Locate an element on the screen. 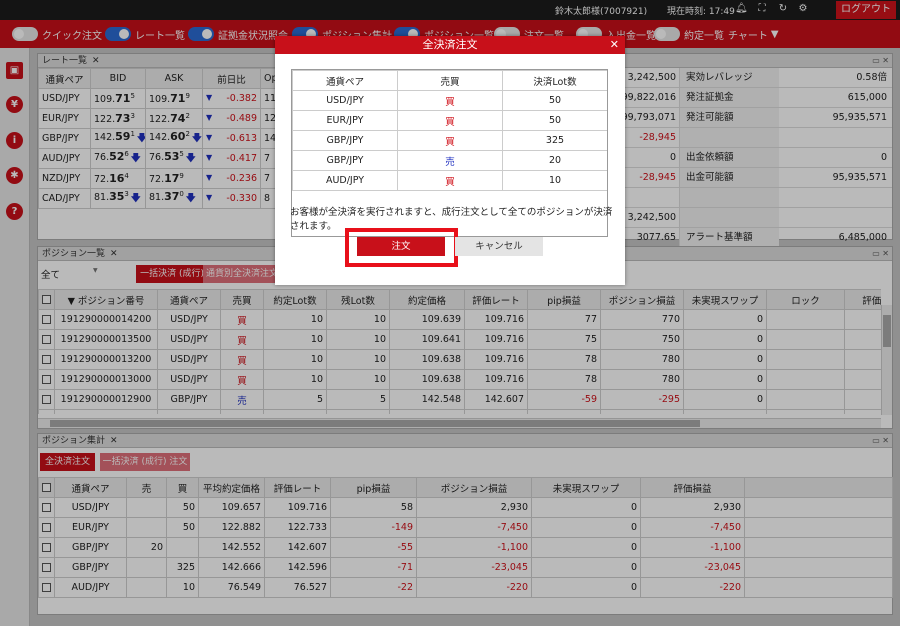 This screenshot has height=626, width=900. col-lot: 決済Lot数 is located at coordinates (554, 80).